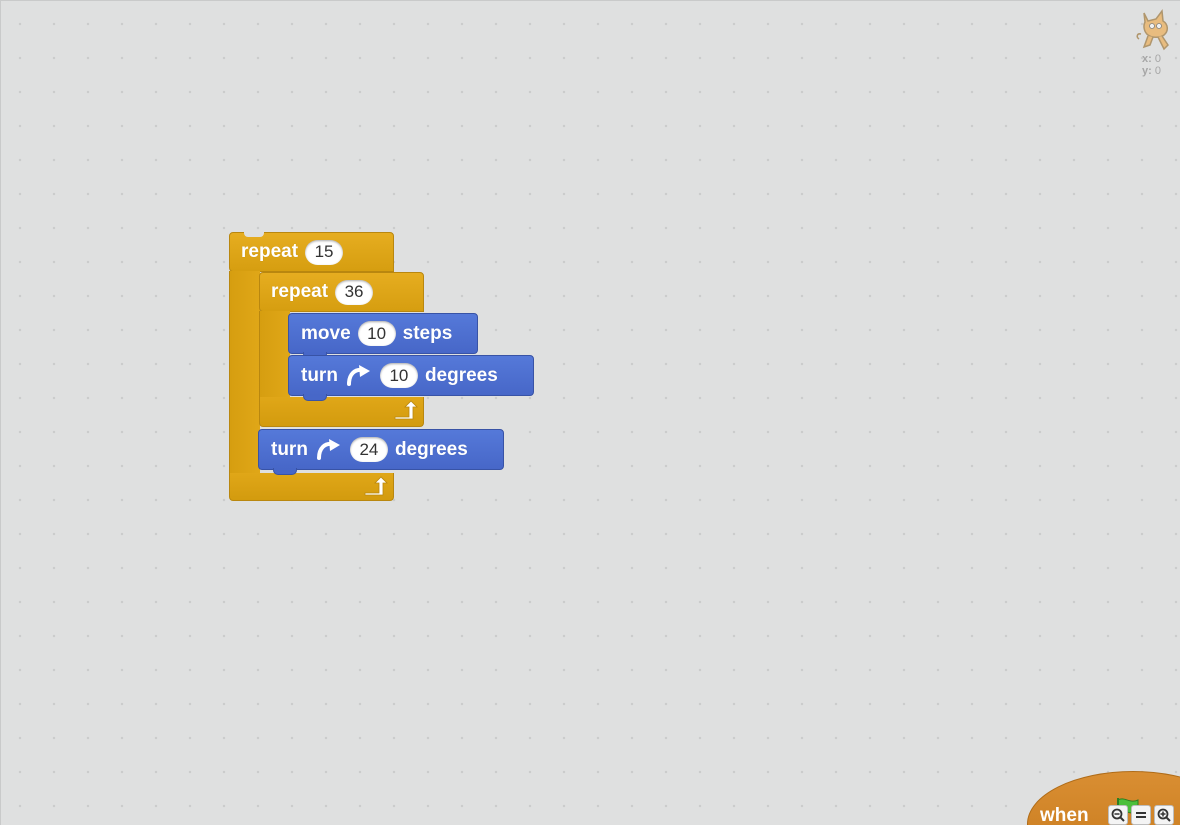 The image size is (1180, 825). I want to click on move-steps-block: move 10 steps, so click(383, 336).